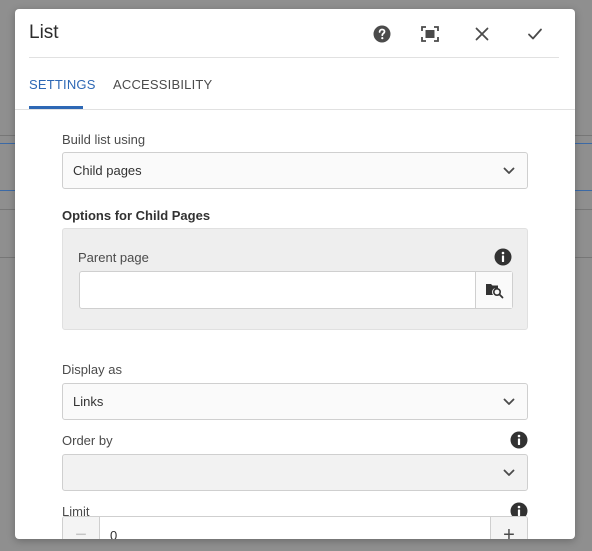 The image size is (592, 551). I want to click on help-icon, so click(382, 34).